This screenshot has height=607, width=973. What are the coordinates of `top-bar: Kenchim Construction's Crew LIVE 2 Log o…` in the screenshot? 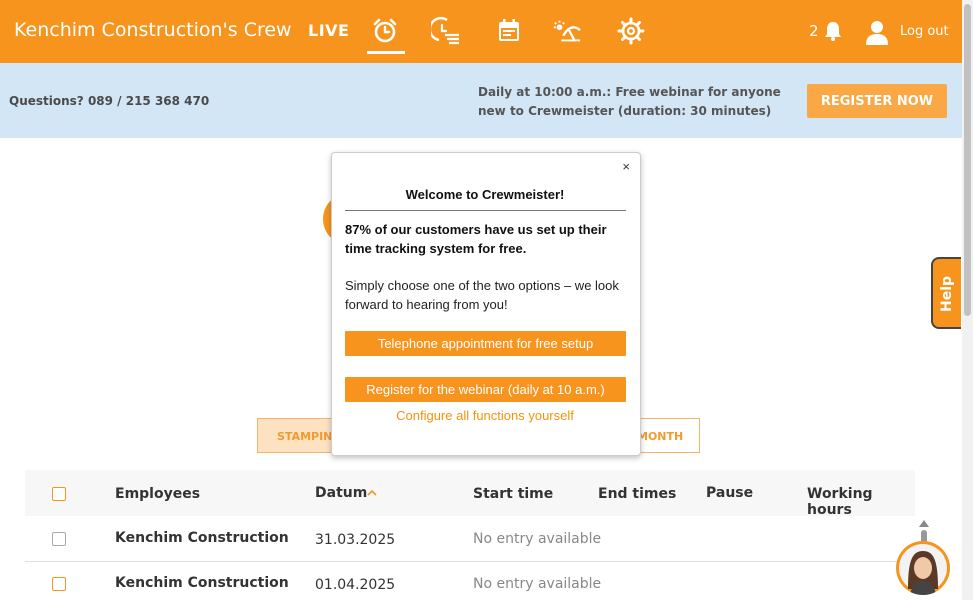 It's located at (481, 31).